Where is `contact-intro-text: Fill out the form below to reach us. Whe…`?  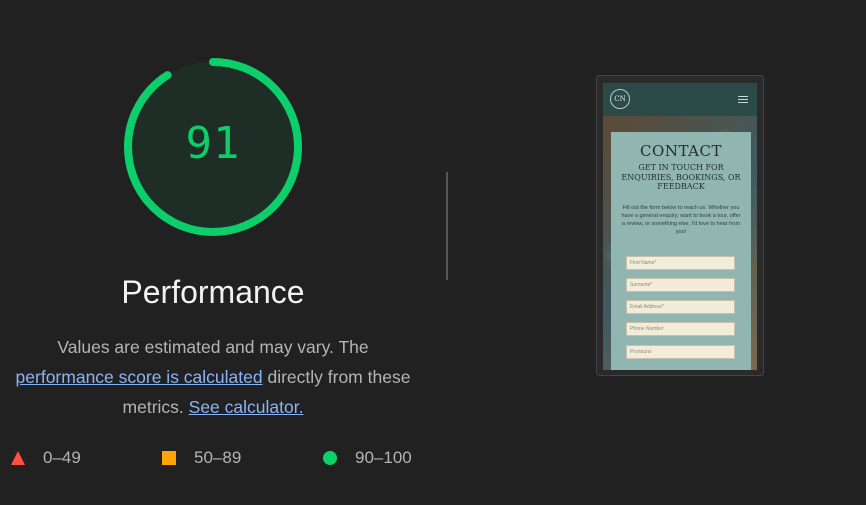 contact-intro-text: Fill out the form below to reach us. Whe… is located at coordinates (681, 220).